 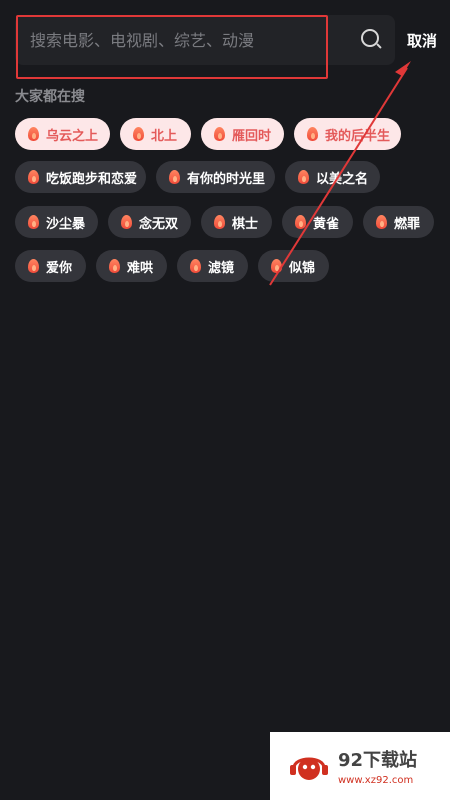 What do you see at coordinates (309, 768) in the screenshot?
I see `site-logo-icon` at bounding box center [309, 768].